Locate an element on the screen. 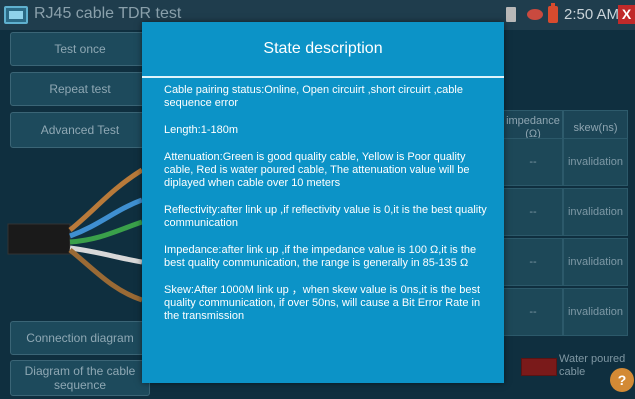 Image resolution: width=635 pixels, height=399 pixels. water-poured-swatch is located at coordinates (539, 367).